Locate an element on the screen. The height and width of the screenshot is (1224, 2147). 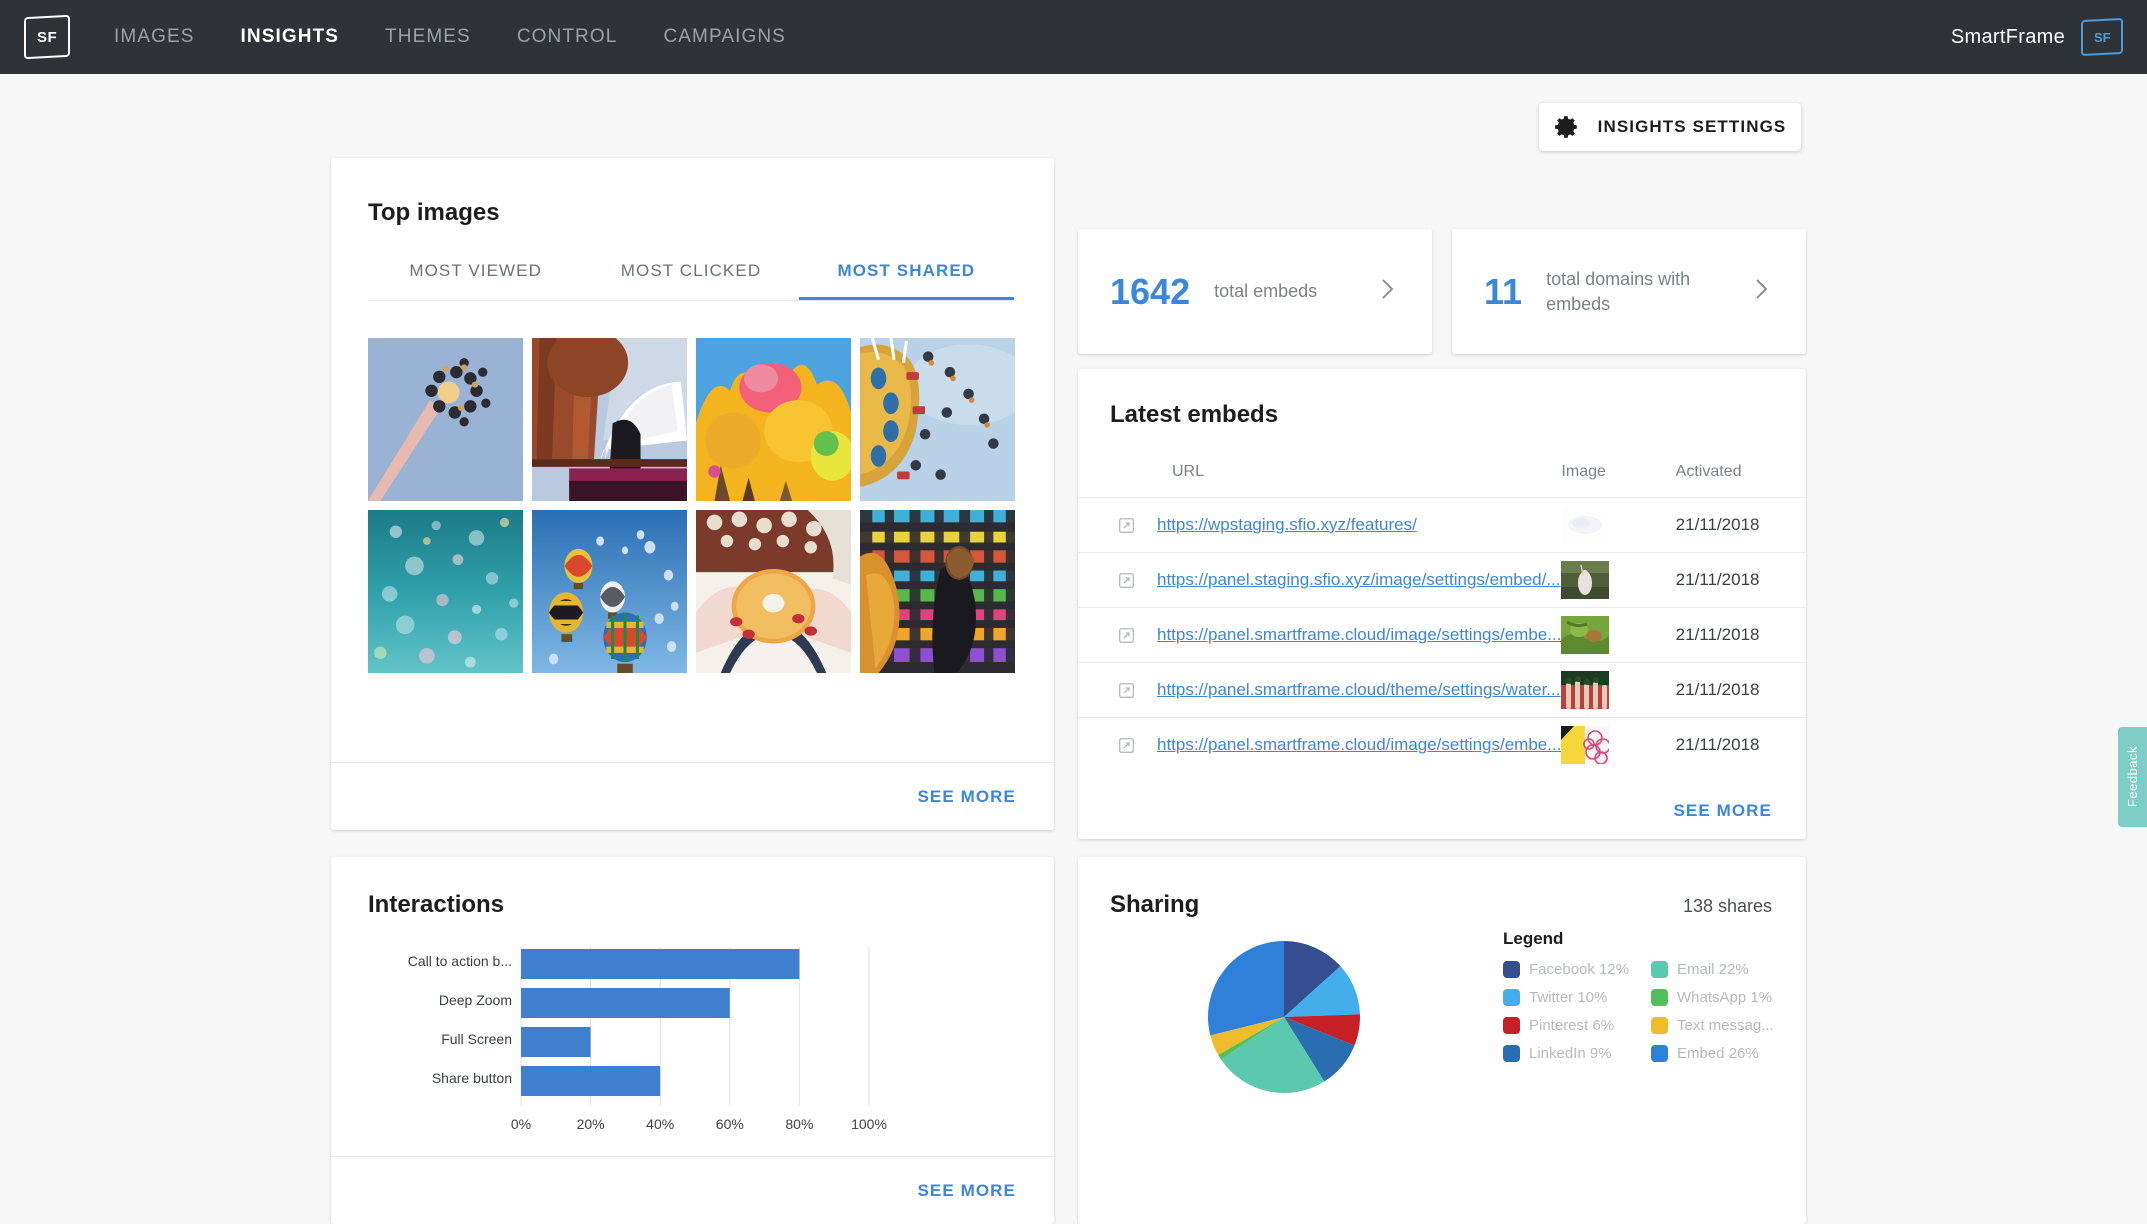
legend-label-email: Email 22% is located at coordinates (1713, 969).